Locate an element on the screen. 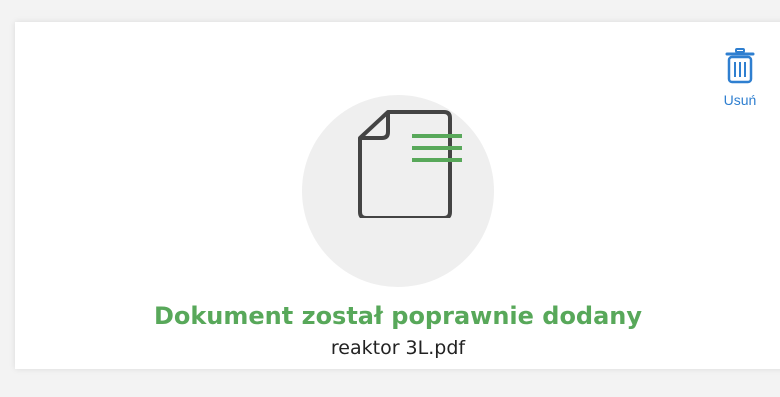 The width and height of the screenshot is (780, 397). uploaded-file-name: reaktor 3L.pdf is located at coordinates (398, 348).